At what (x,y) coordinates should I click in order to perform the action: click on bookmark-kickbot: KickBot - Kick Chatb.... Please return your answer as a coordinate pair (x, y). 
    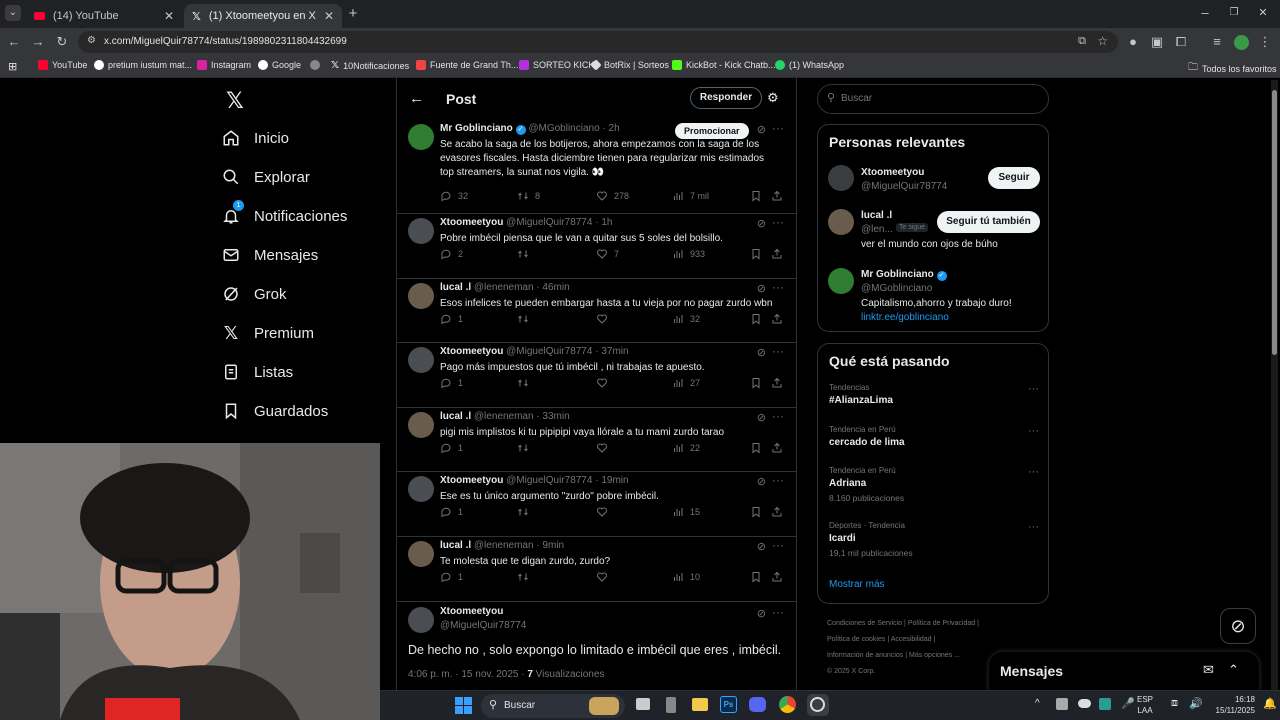
    Looking at the image, I should click on (724, 65).